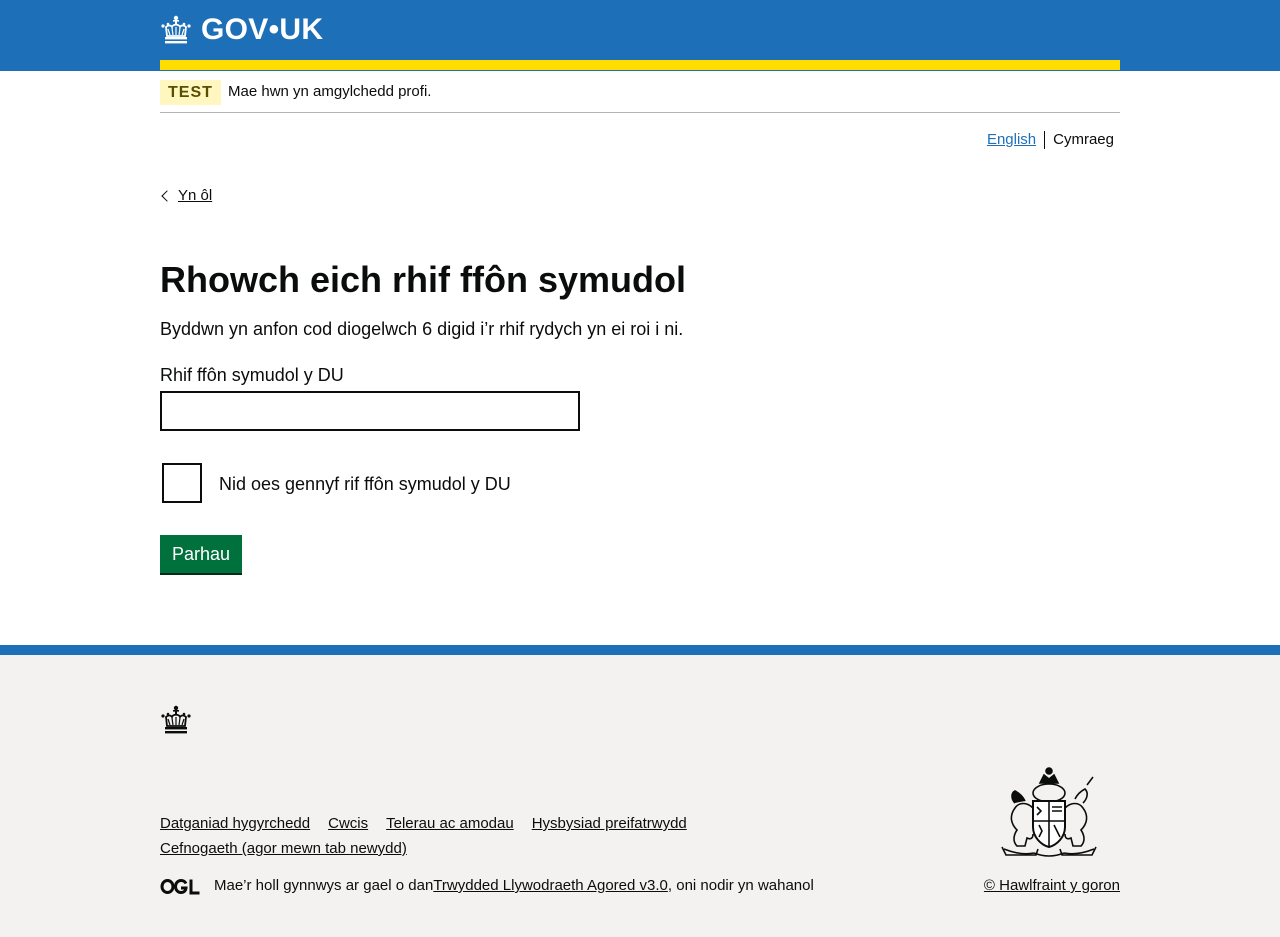 This screenshot has width=1280, height=937. I want to click on footer-link-accessibility: Datganiad hygyrchedd, so click(235, 823).